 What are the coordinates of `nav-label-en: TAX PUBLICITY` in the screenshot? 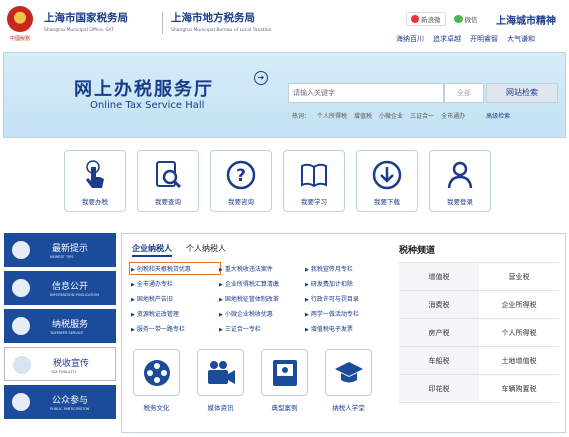 It's located at (64, 372).